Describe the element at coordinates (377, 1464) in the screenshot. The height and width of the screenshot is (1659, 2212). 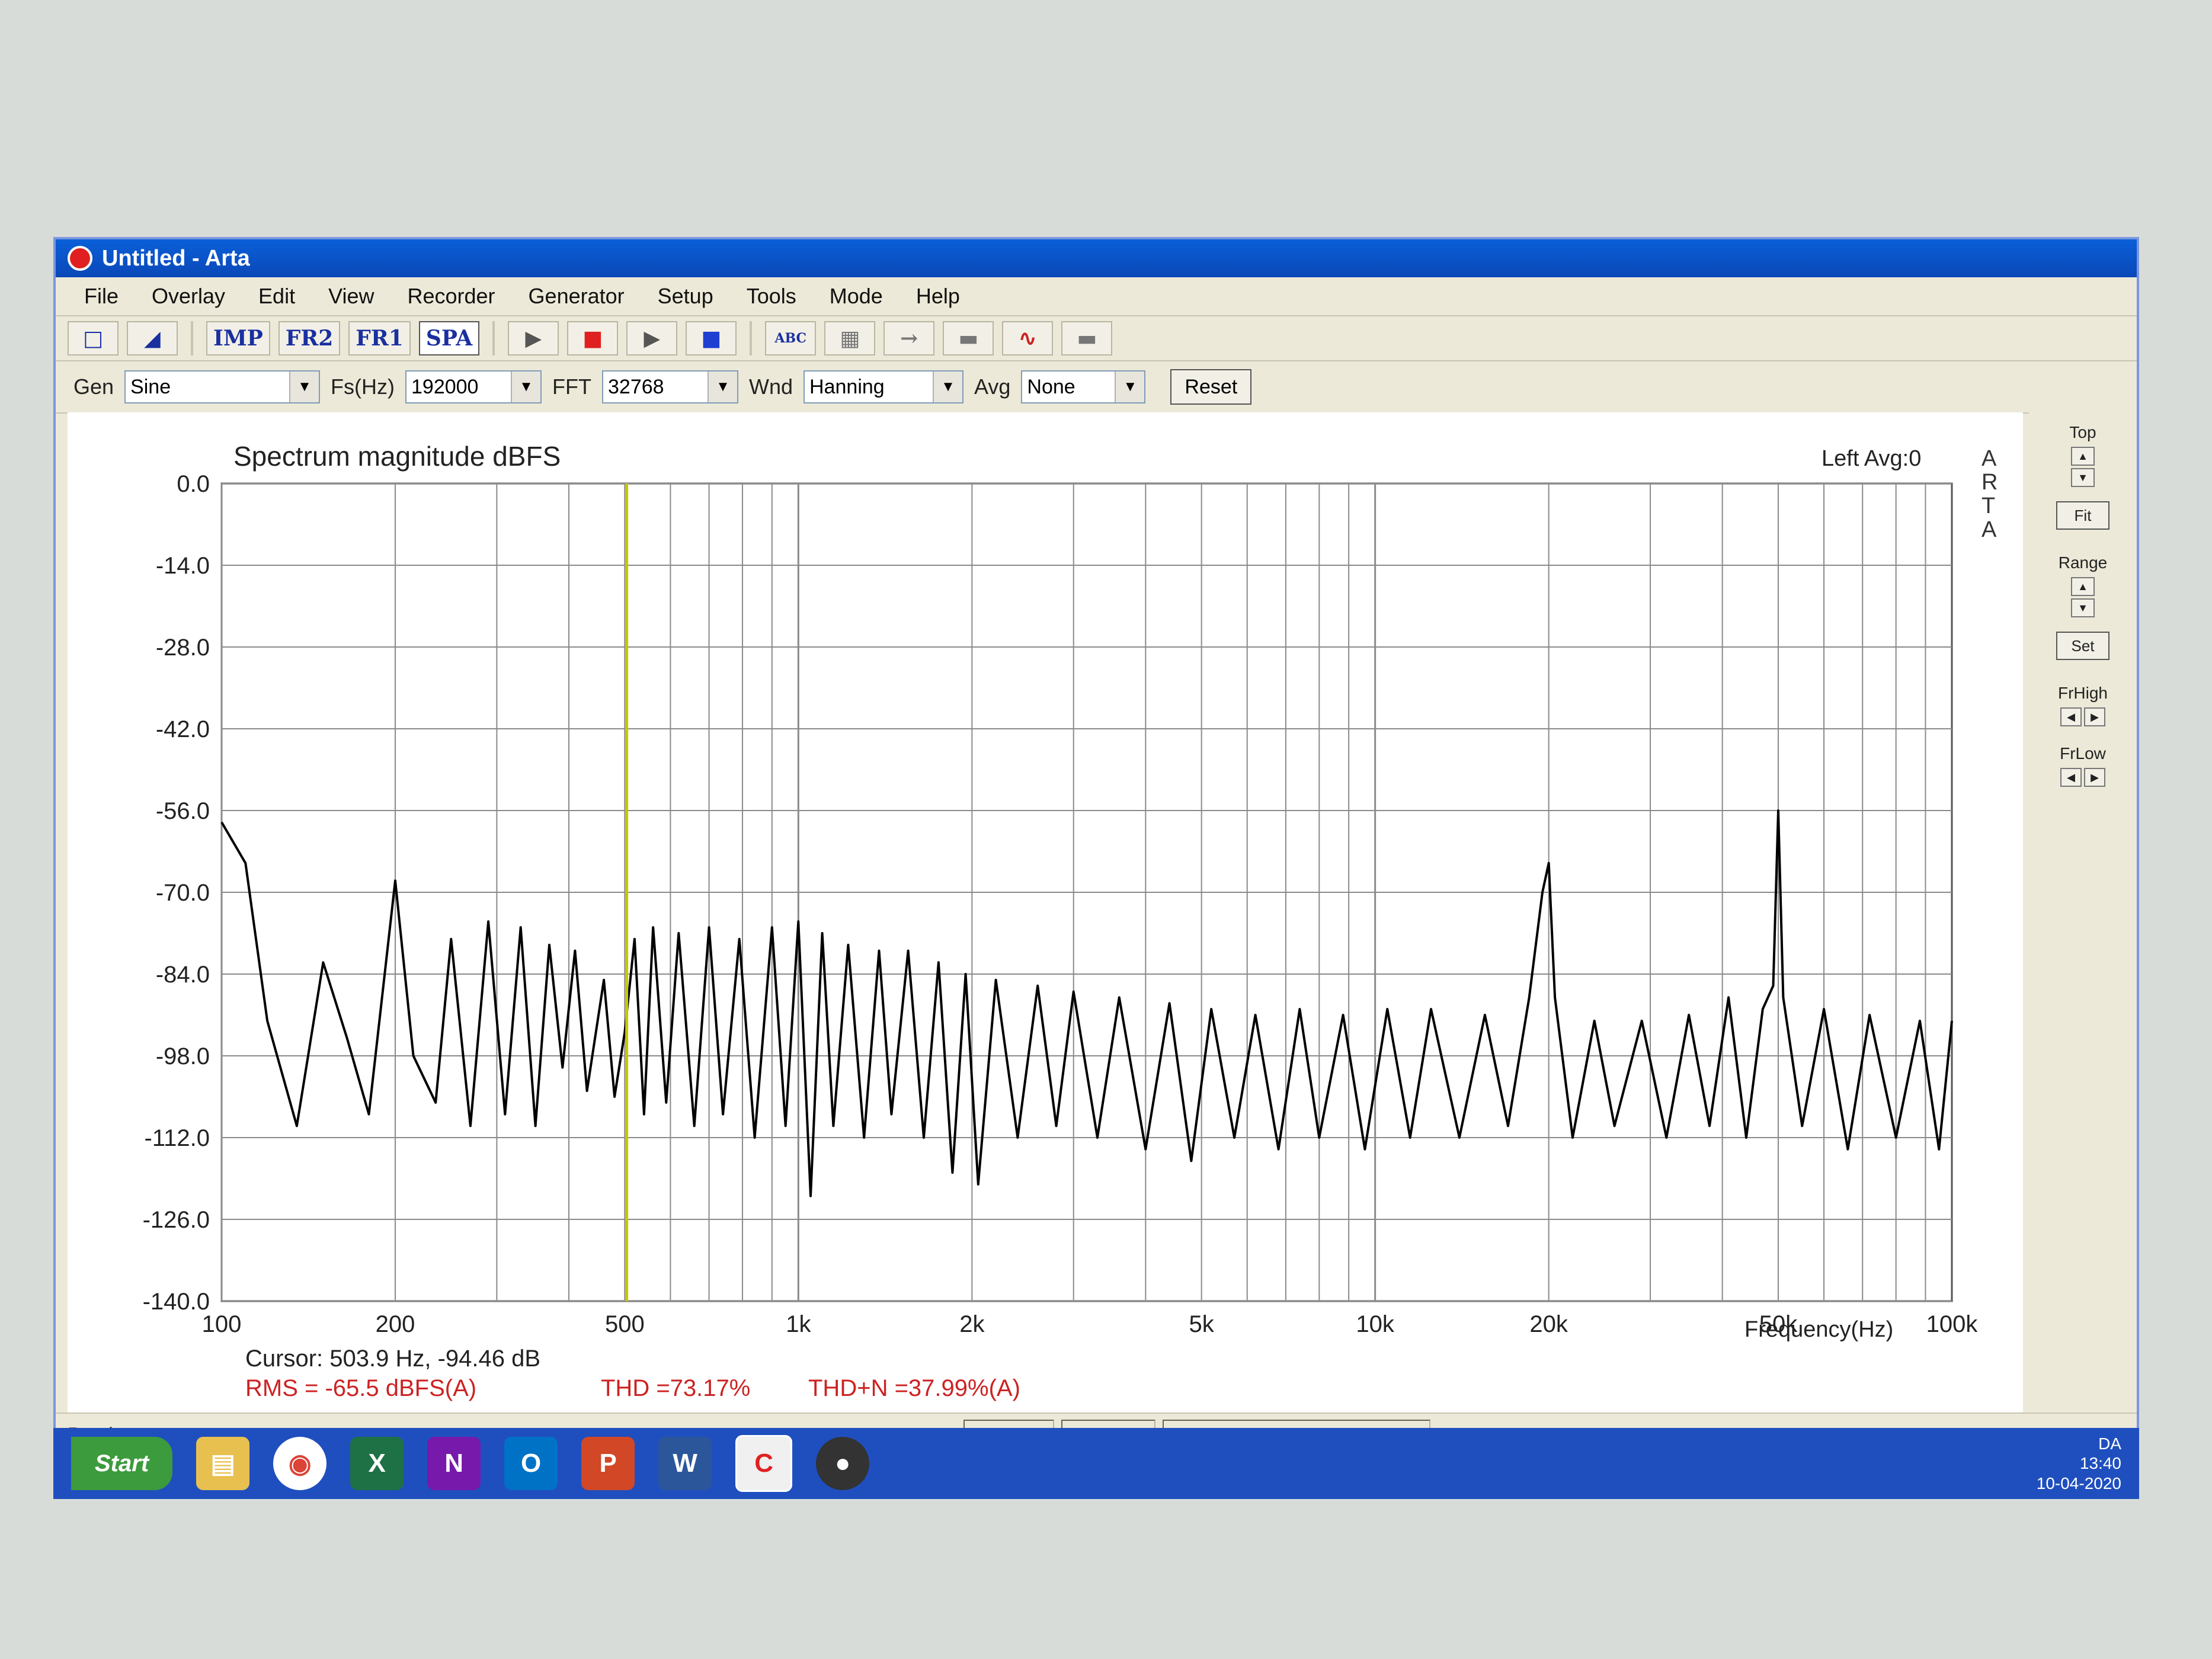
I see `excel-icon: X` at that location.